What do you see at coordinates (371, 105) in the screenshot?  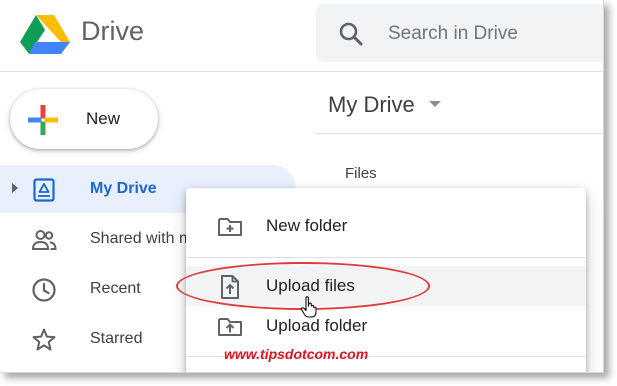 I see `page-title: My Drive` at bounding box center [371, 105].